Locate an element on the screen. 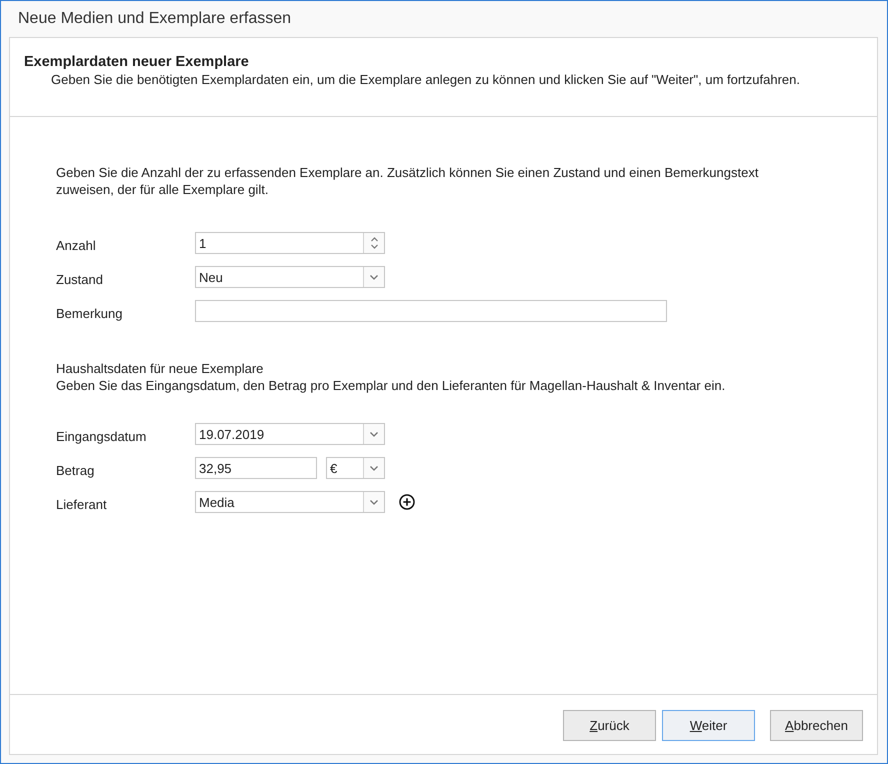  text-field: 32,95 is located at coordinates (256, 468).